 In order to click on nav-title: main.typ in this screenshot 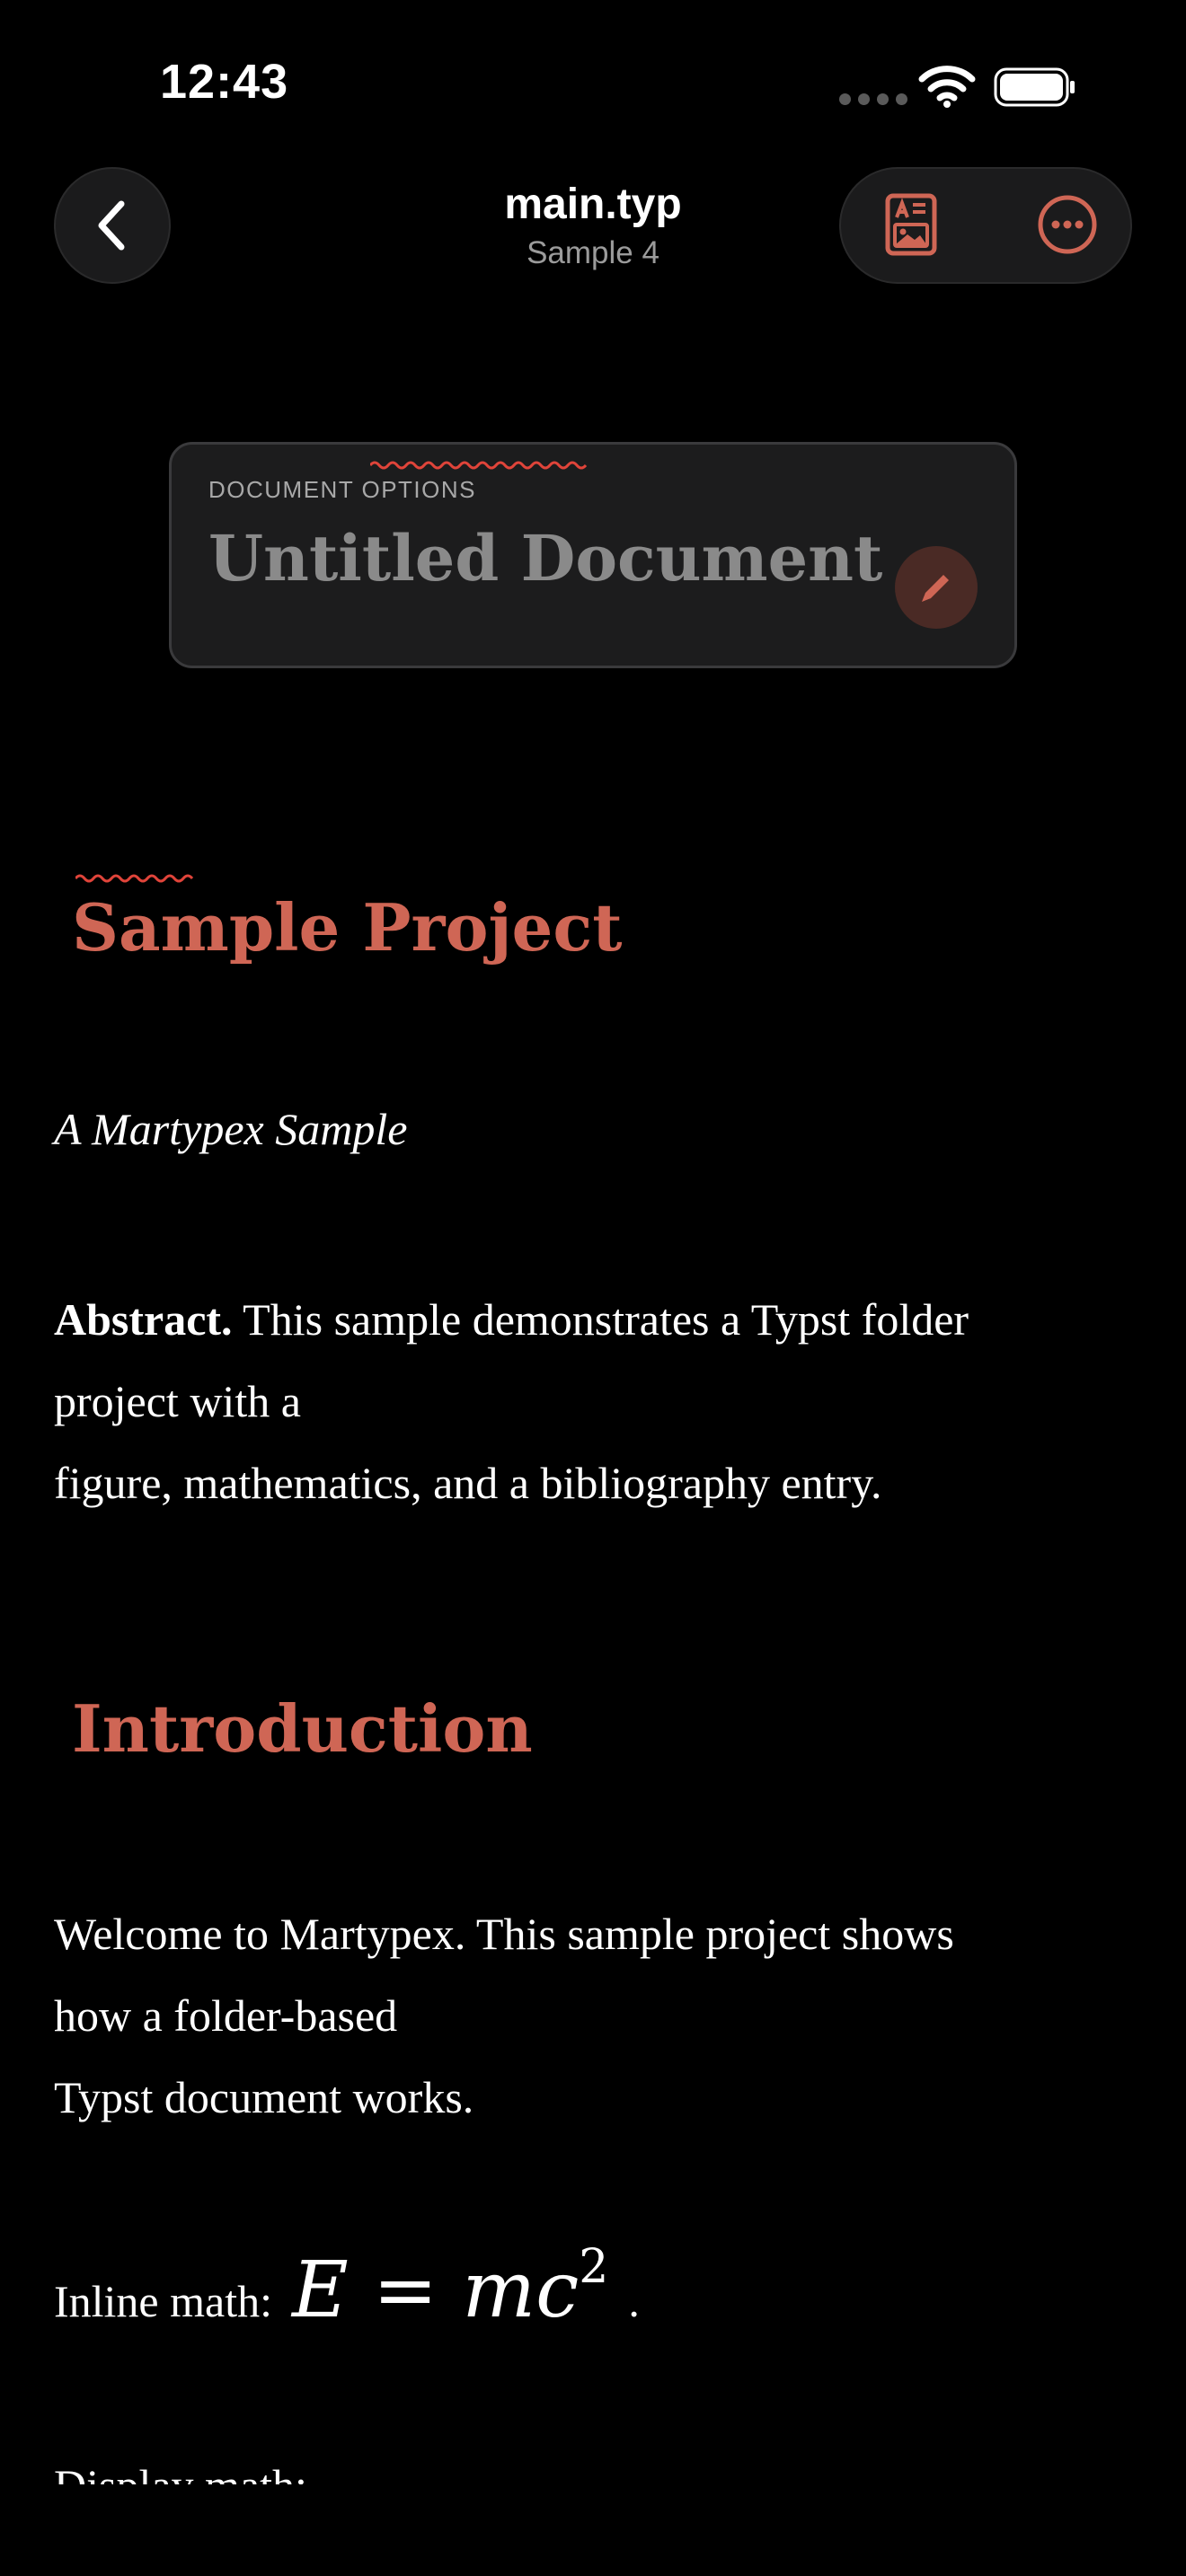, I will do `click(593, 204)`.